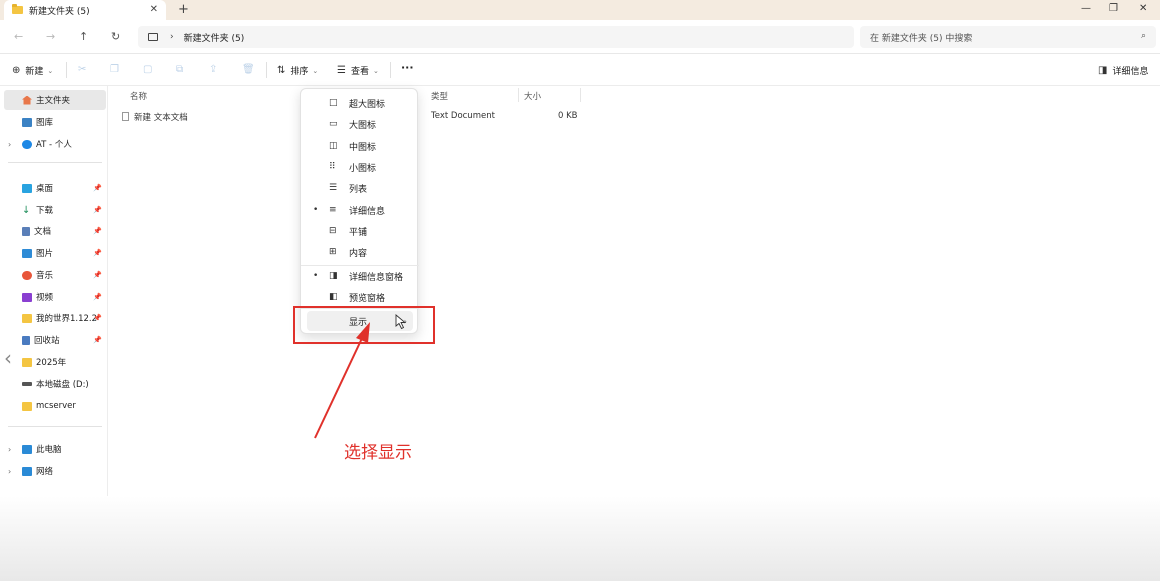  What do you see at coordinates (55, 144) in the screenshot?
I see `sidebar-item-onedrive: › AT - 个人` at bounding box center [55, 144].